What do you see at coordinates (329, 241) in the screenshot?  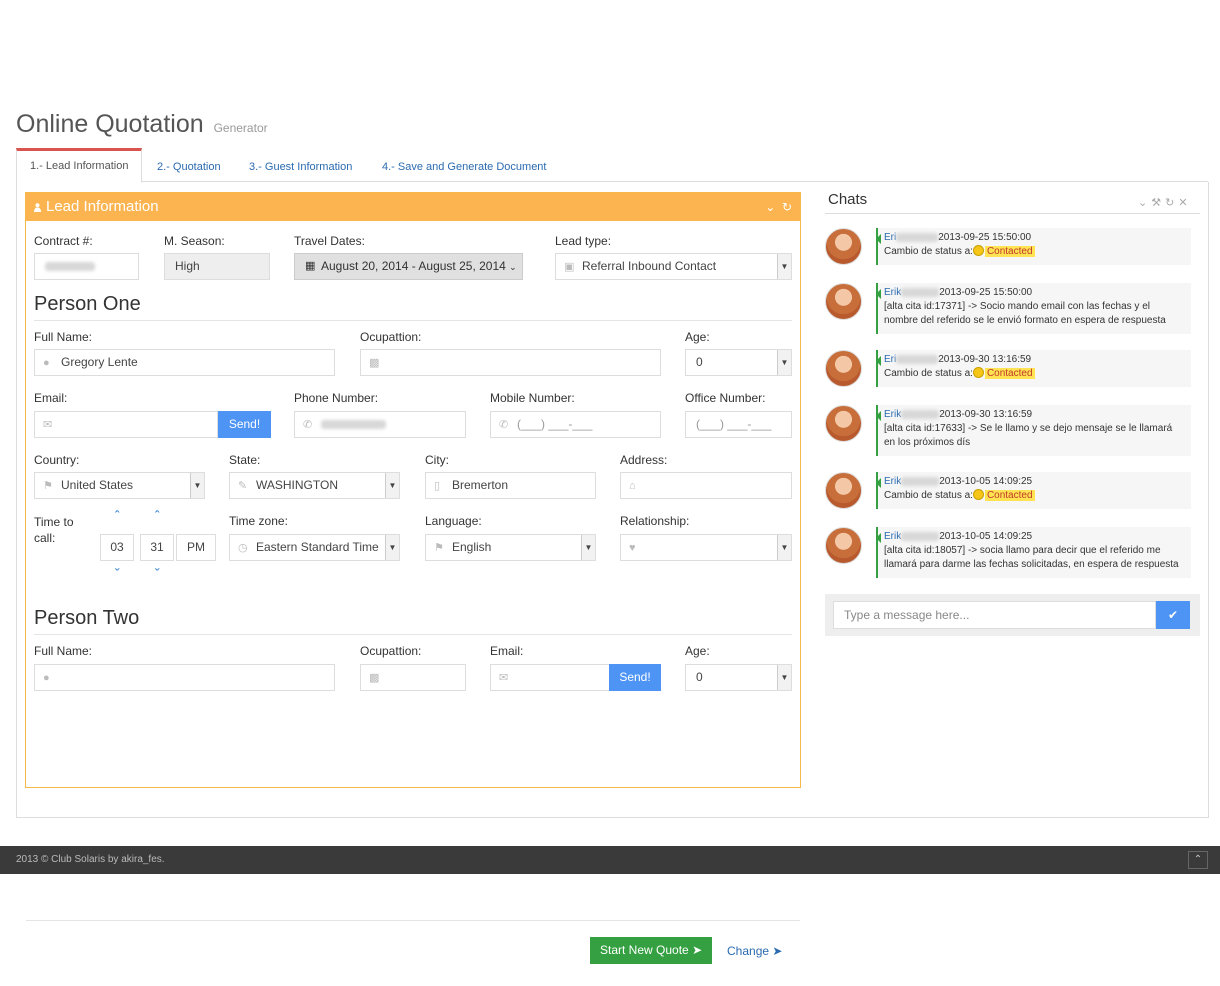 I see `travel-dates-label: Travel Dates:` at bounding box center [329, 241].